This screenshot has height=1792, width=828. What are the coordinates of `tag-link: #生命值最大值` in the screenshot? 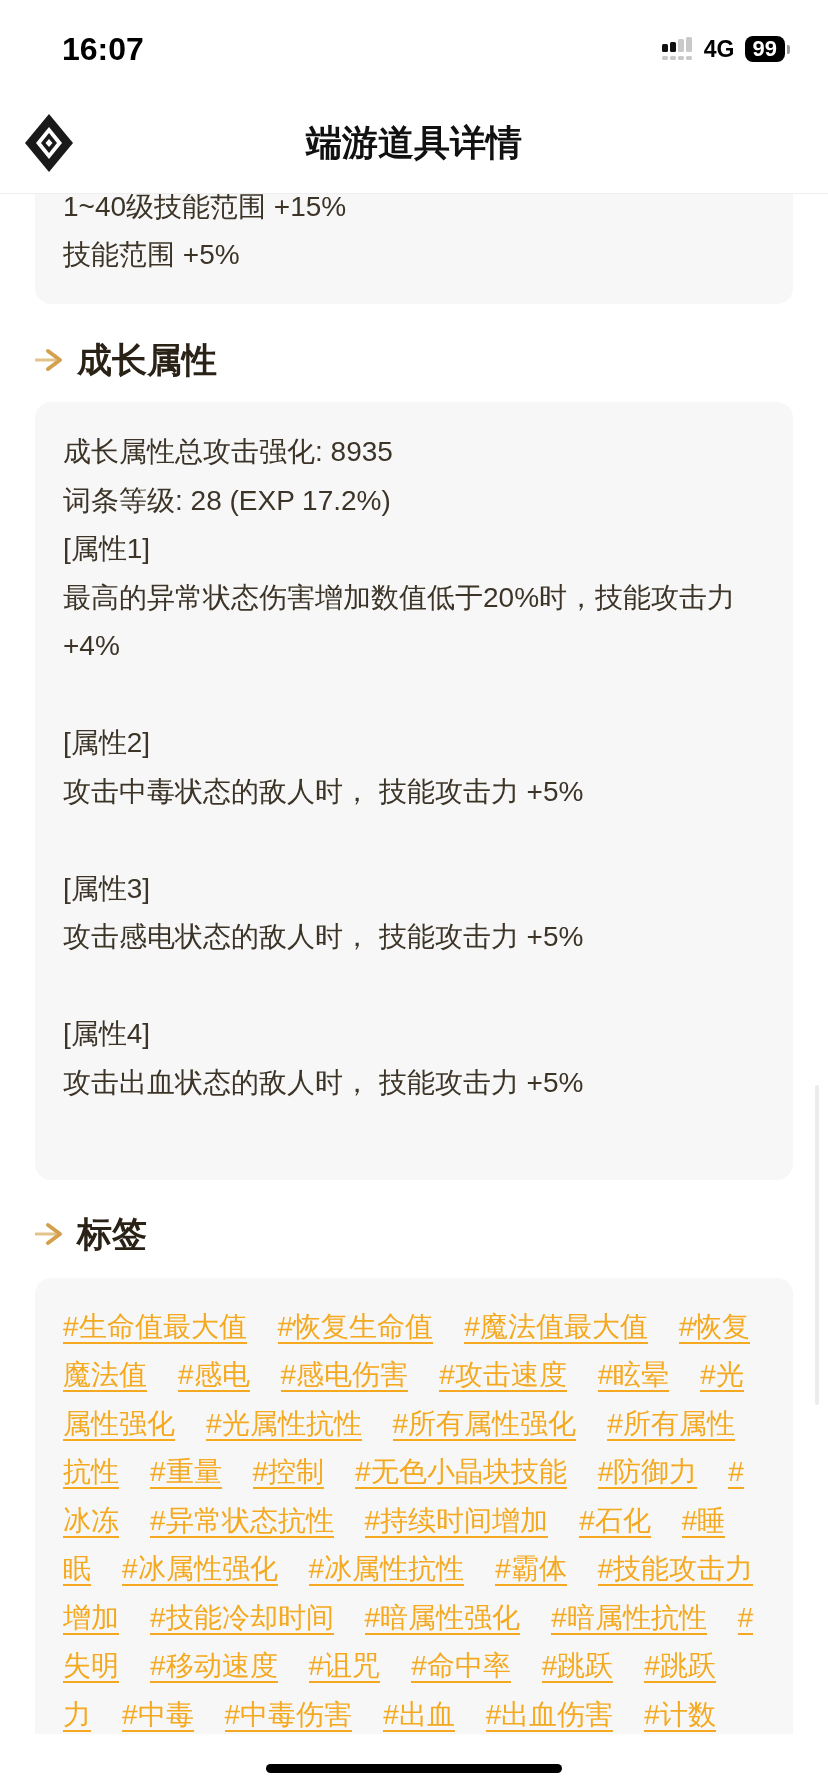 It's located at (155, 1327).